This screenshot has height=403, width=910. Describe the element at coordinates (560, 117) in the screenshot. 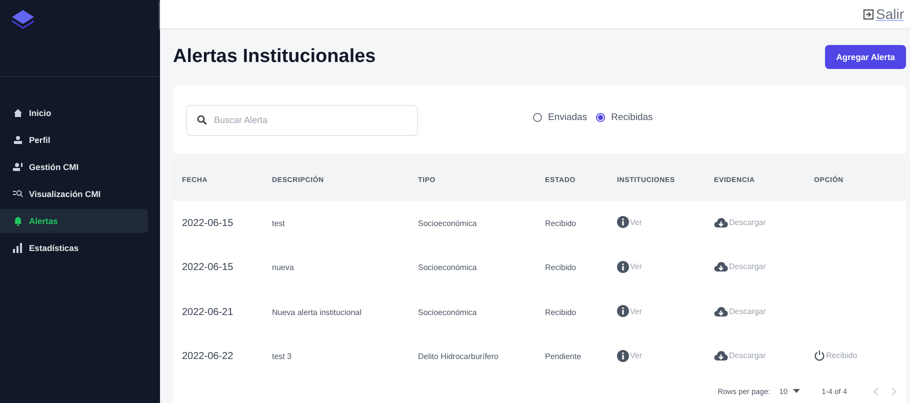

I see `radio-option: Enviadas` at that location.